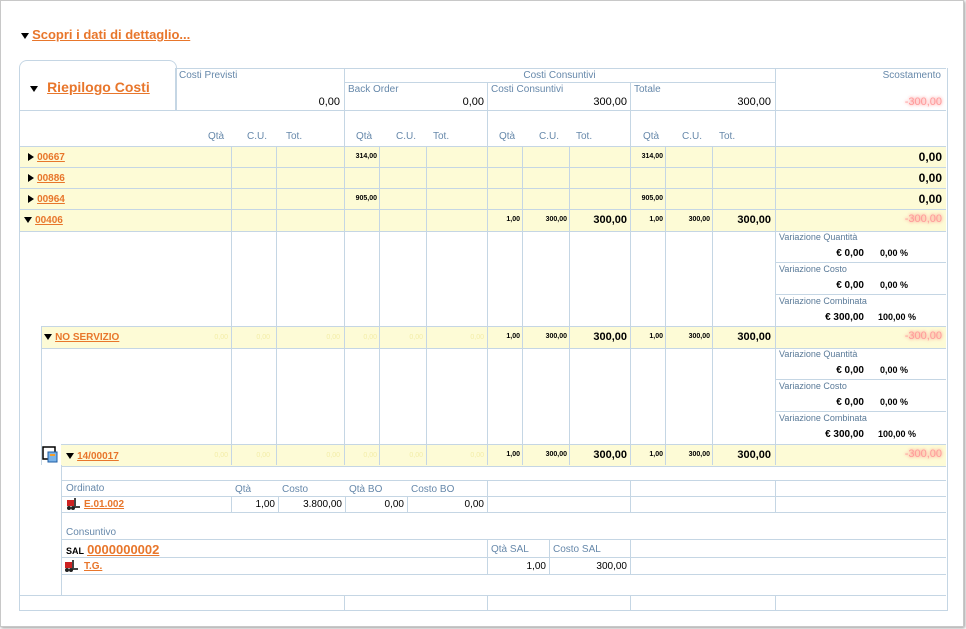  Describe the element at coordinates (93, 566) in the screenshot. I see `consuntivo-item-link: T.G.` at that location.